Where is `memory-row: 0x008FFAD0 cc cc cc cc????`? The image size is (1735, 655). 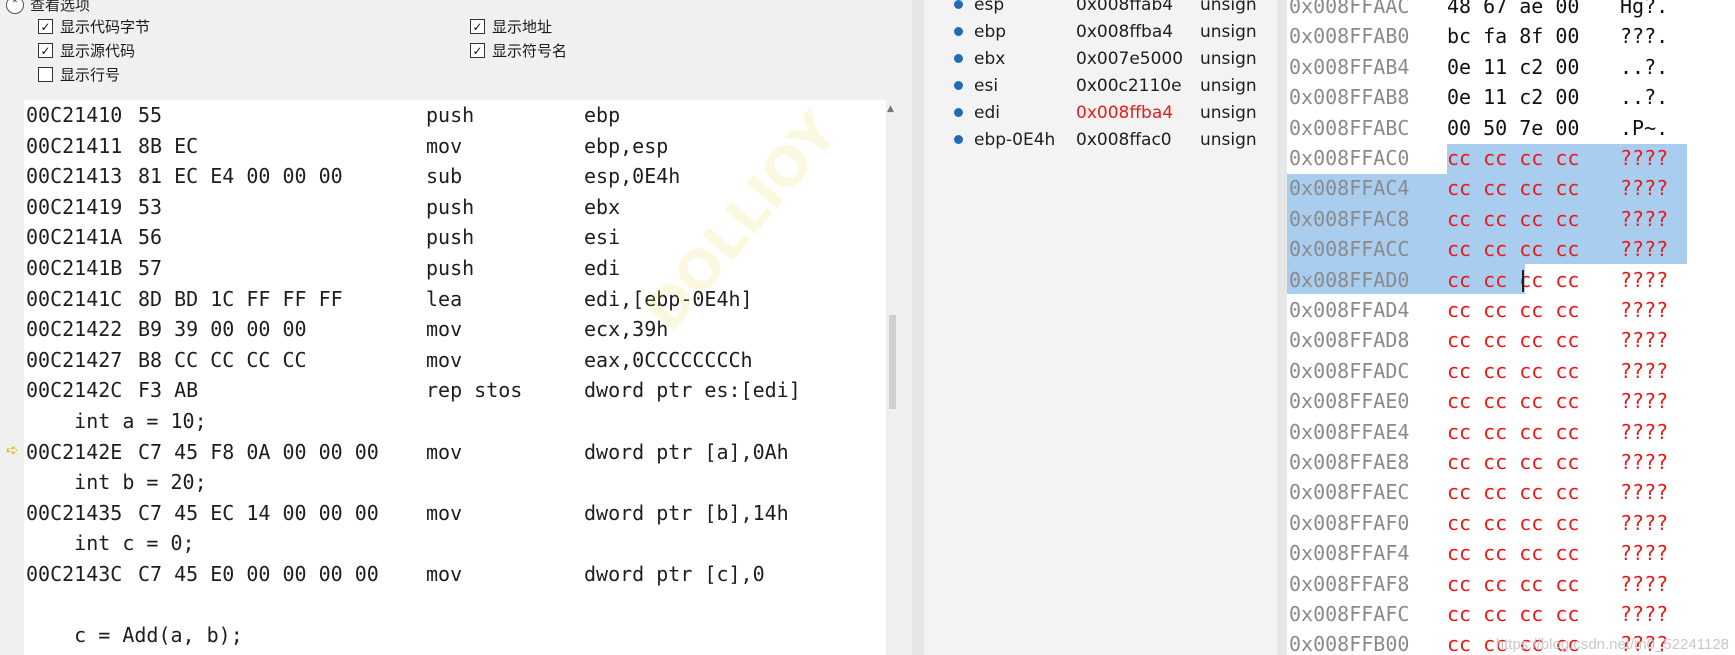 memory-row: 0x008FFAD0 cc cc cc cc???? is located at coordinates (1511, 280).